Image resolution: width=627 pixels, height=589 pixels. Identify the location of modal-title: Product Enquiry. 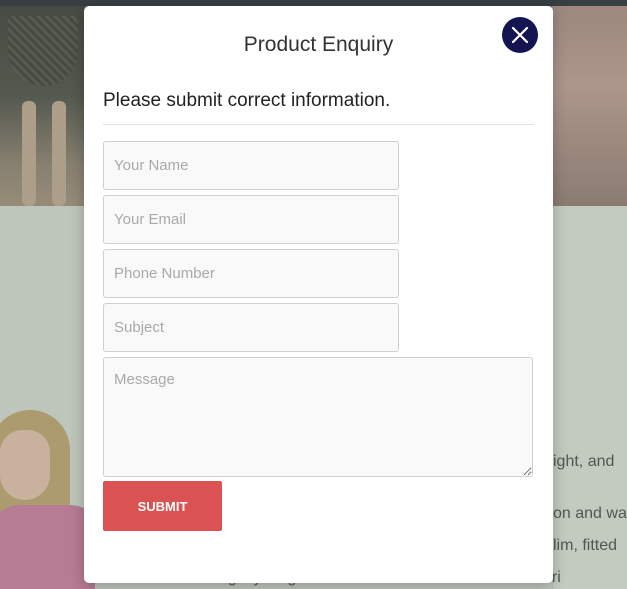
(318, 44).